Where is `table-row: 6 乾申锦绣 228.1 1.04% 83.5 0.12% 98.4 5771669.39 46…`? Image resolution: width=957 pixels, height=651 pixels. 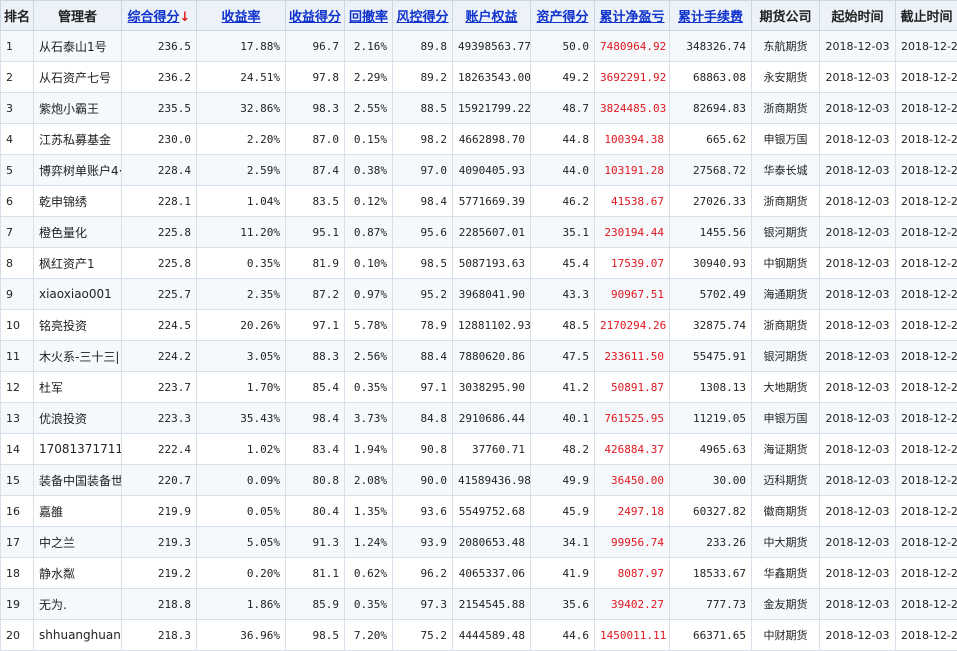 table-row: 6 乾申锦绣 228.1 1.04% 83.5 0.12% 98.4 5771669.39 46… is located at coordinates (478, 201).